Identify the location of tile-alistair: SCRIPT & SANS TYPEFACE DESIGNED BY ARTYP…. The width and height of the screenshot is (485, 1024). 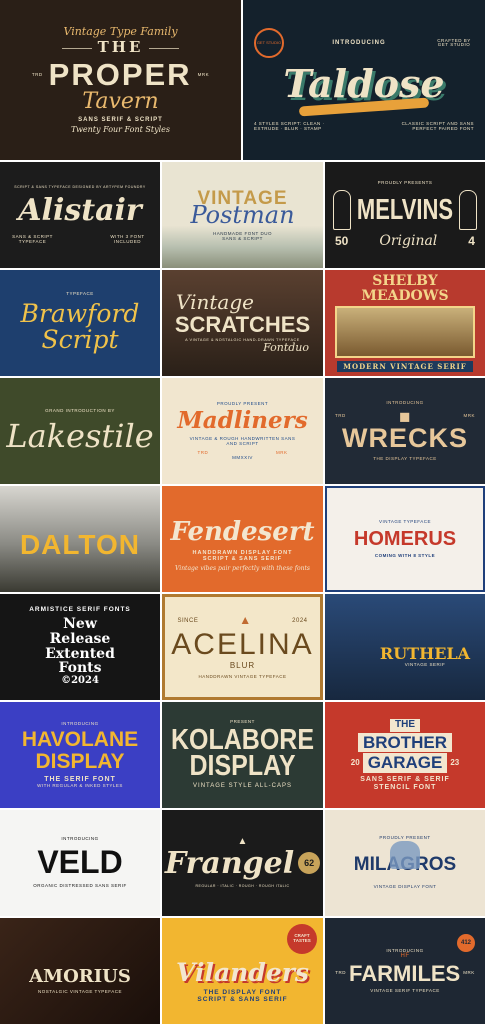
(80, 215).